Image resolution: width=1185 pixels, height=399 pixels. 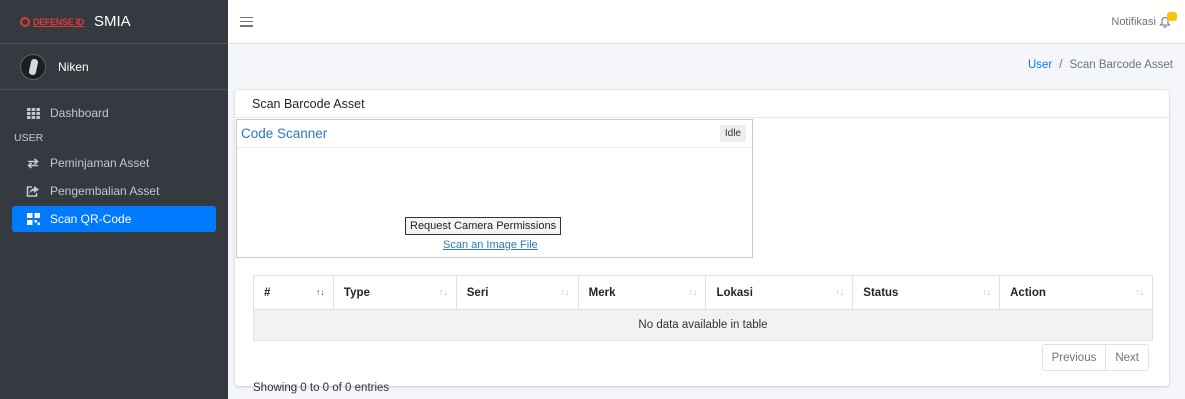 What do you see at coordinates (33, 113) in the screenshot?
I see `grid-icon` at bounding box center [33, 113].